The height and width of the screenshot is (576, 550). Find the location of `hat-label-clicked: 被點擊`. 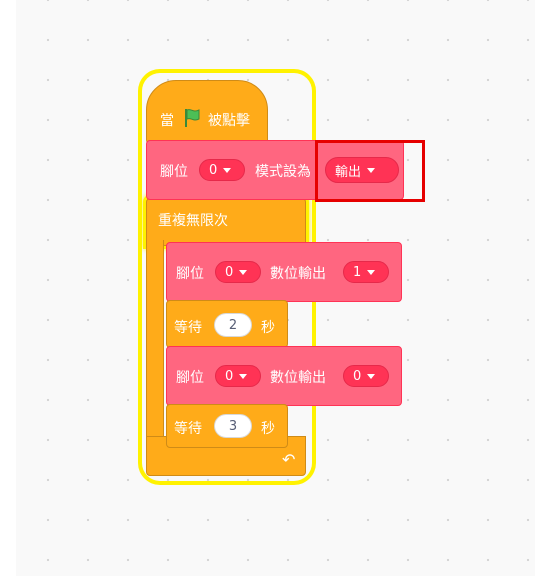

hat-label-clicked: 被點擊 is located at coordinates (229, 121).